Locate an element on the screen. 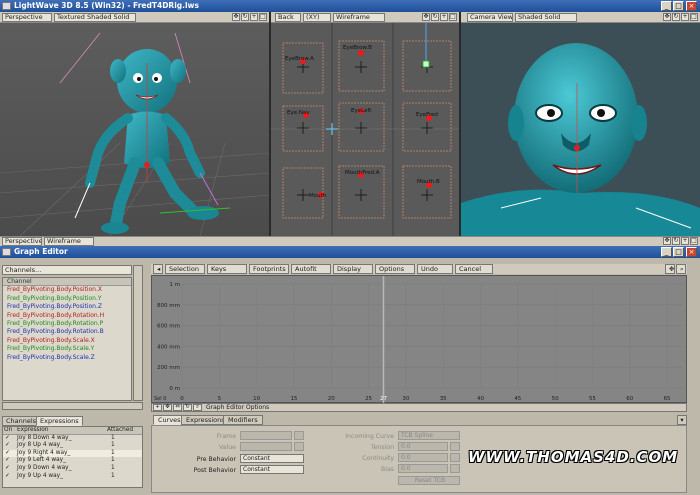 The width and height of the screenshot is (700, 495). roll-key-icon: ↻ is located at coordinates (187, 407).